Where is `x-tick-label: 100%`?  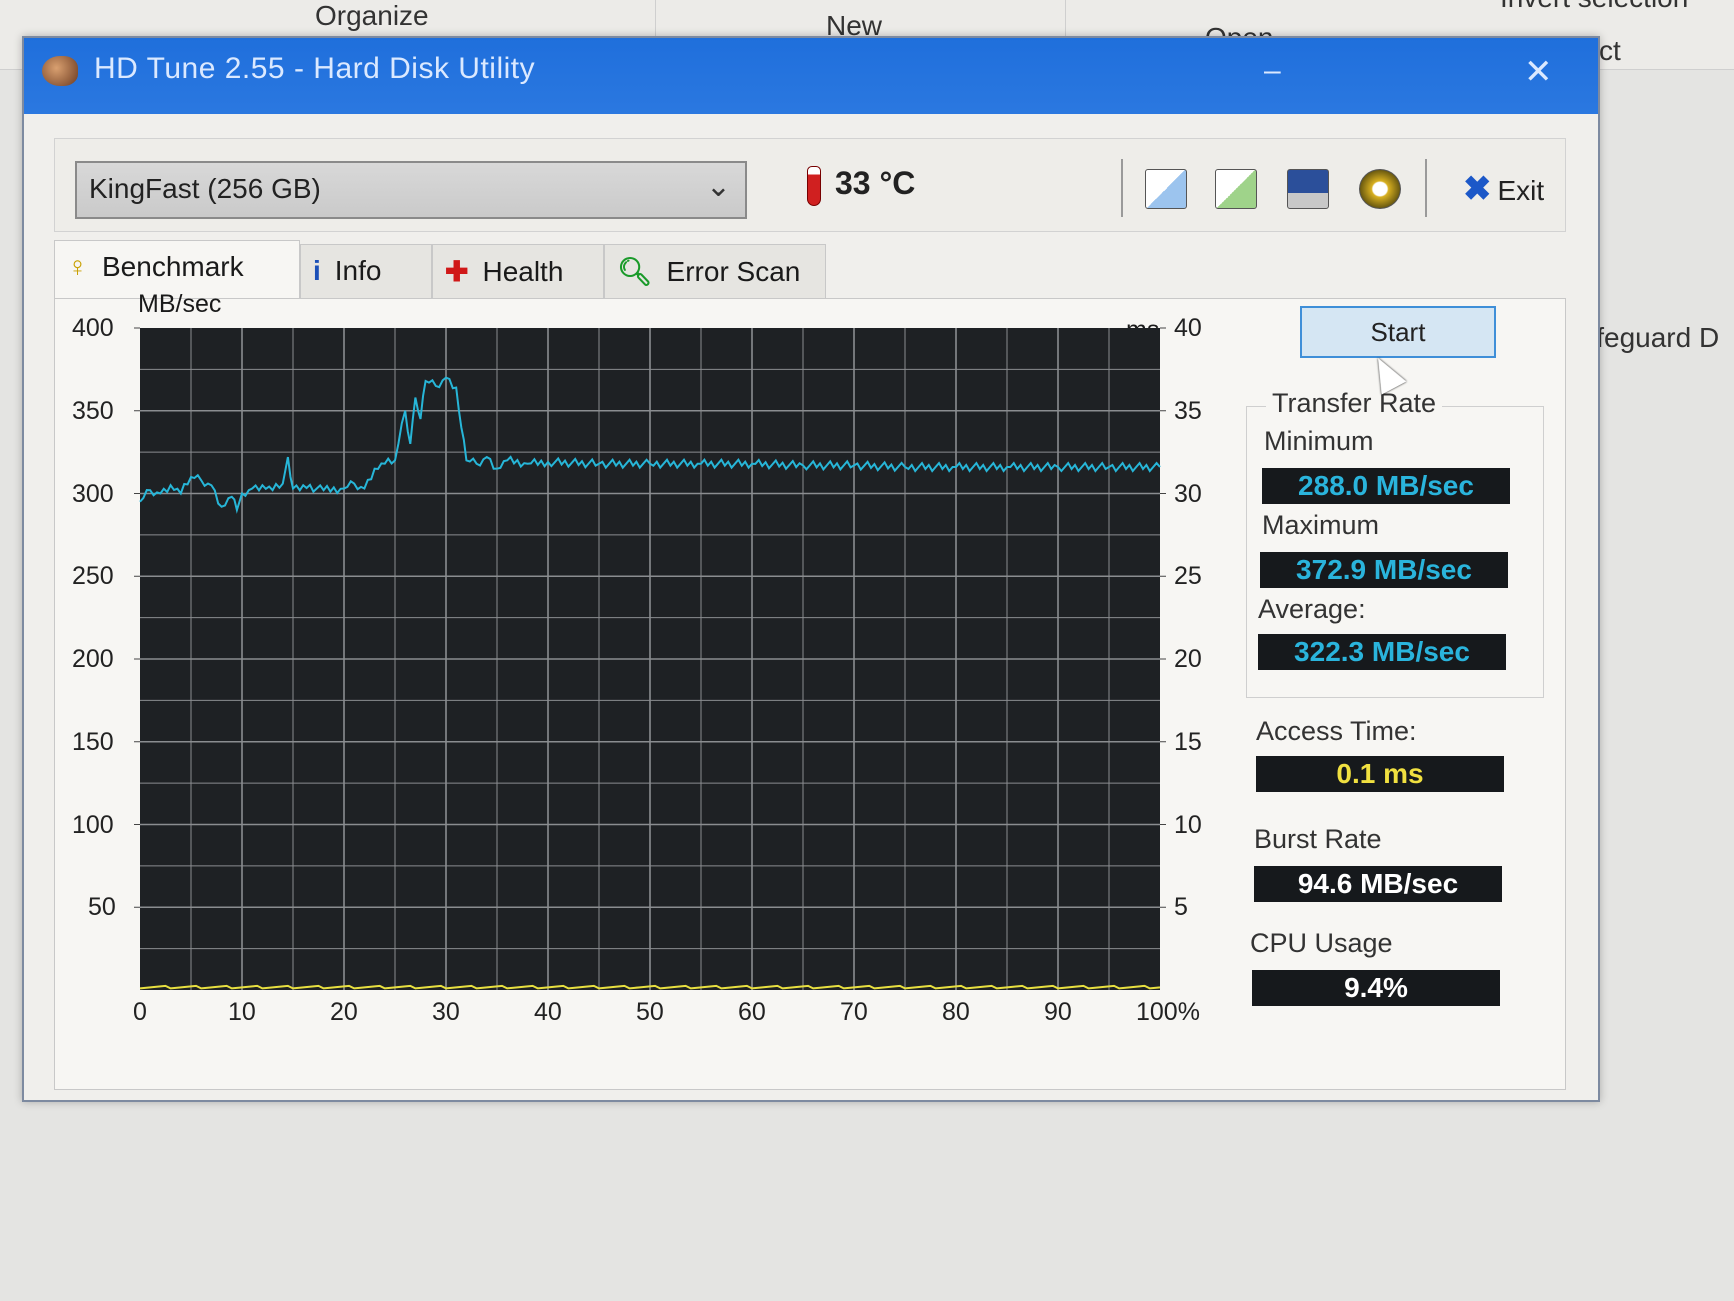
x-tick-label: 100% is located at coordinates (1168, 1012).